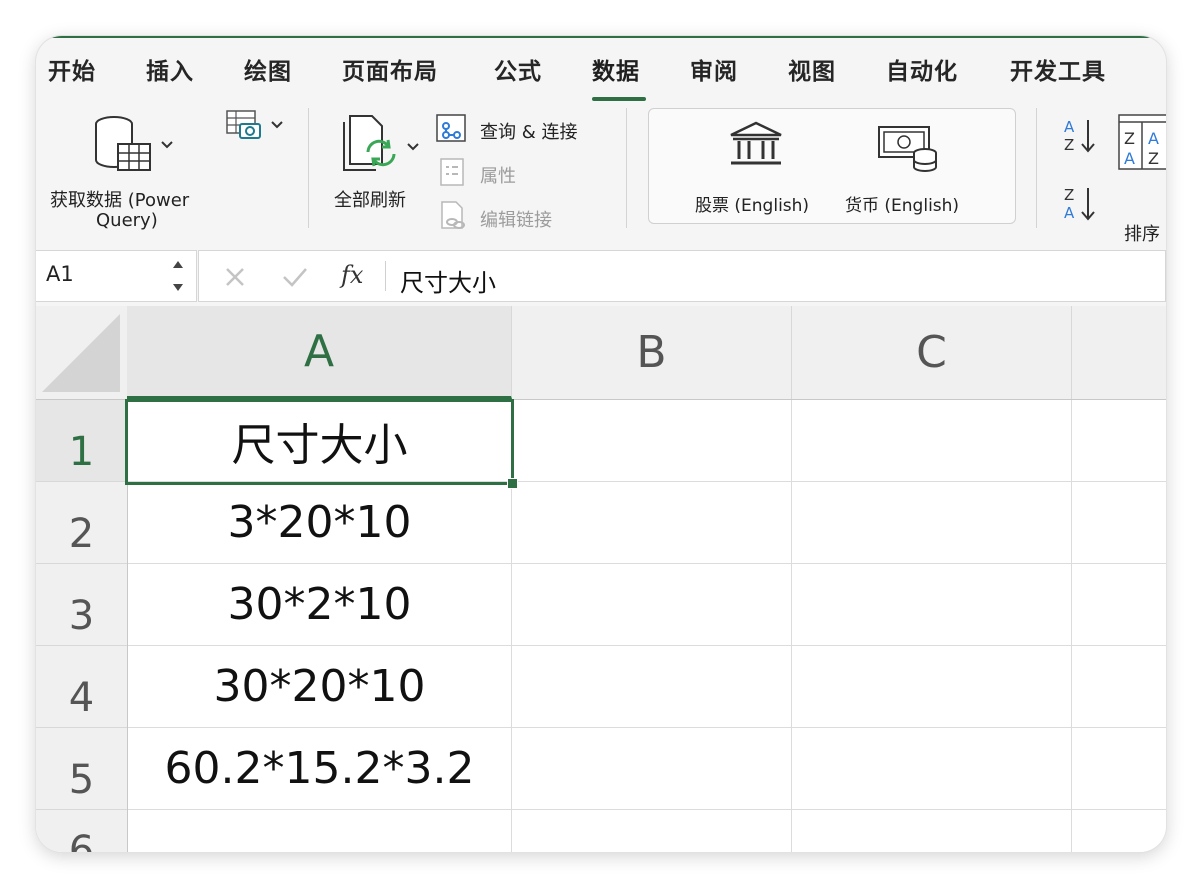  What do you see at coordinates (932, 605) in the screenshot?
I see `cell-c3` at bounding box center [932, 605].